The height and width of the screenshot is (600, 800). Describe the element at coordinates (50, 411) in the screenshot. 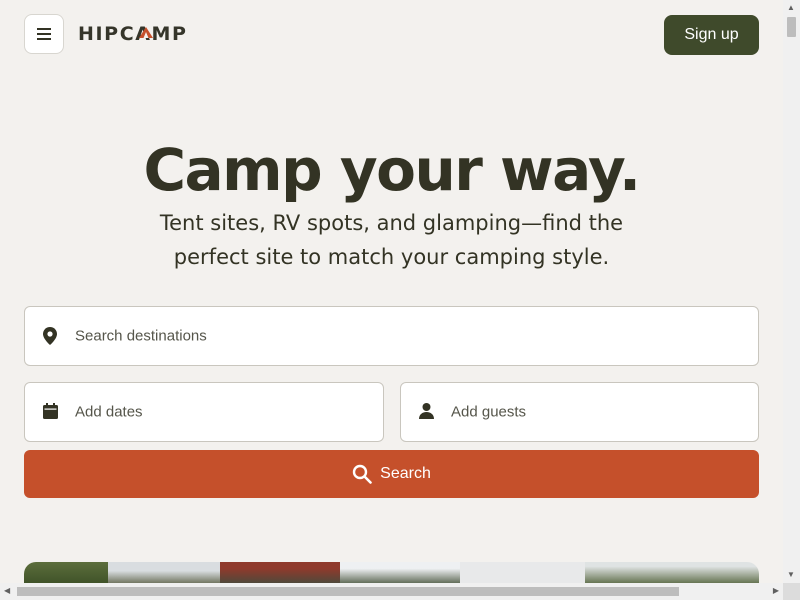

I see `calendar-icon` at that location.